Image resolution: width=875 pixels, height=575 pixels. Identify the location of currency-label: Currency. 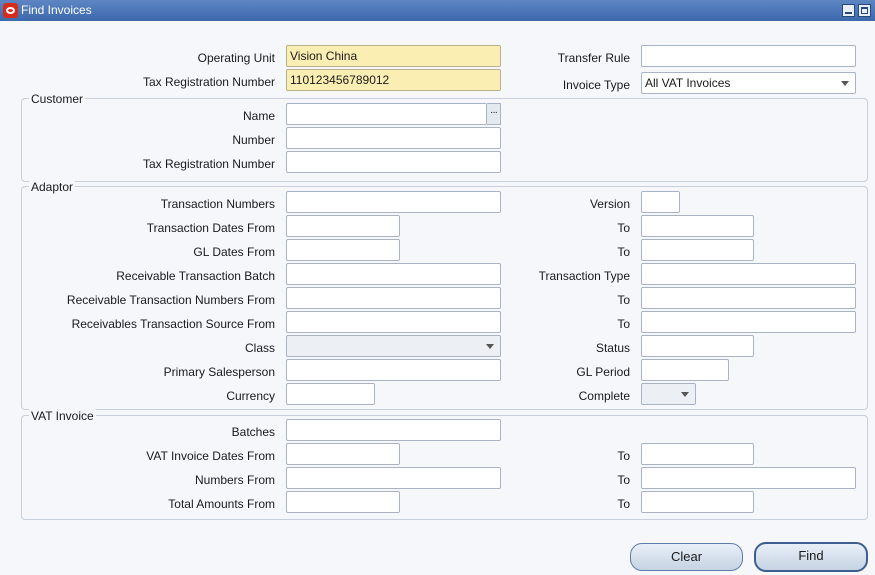
(250, 396).